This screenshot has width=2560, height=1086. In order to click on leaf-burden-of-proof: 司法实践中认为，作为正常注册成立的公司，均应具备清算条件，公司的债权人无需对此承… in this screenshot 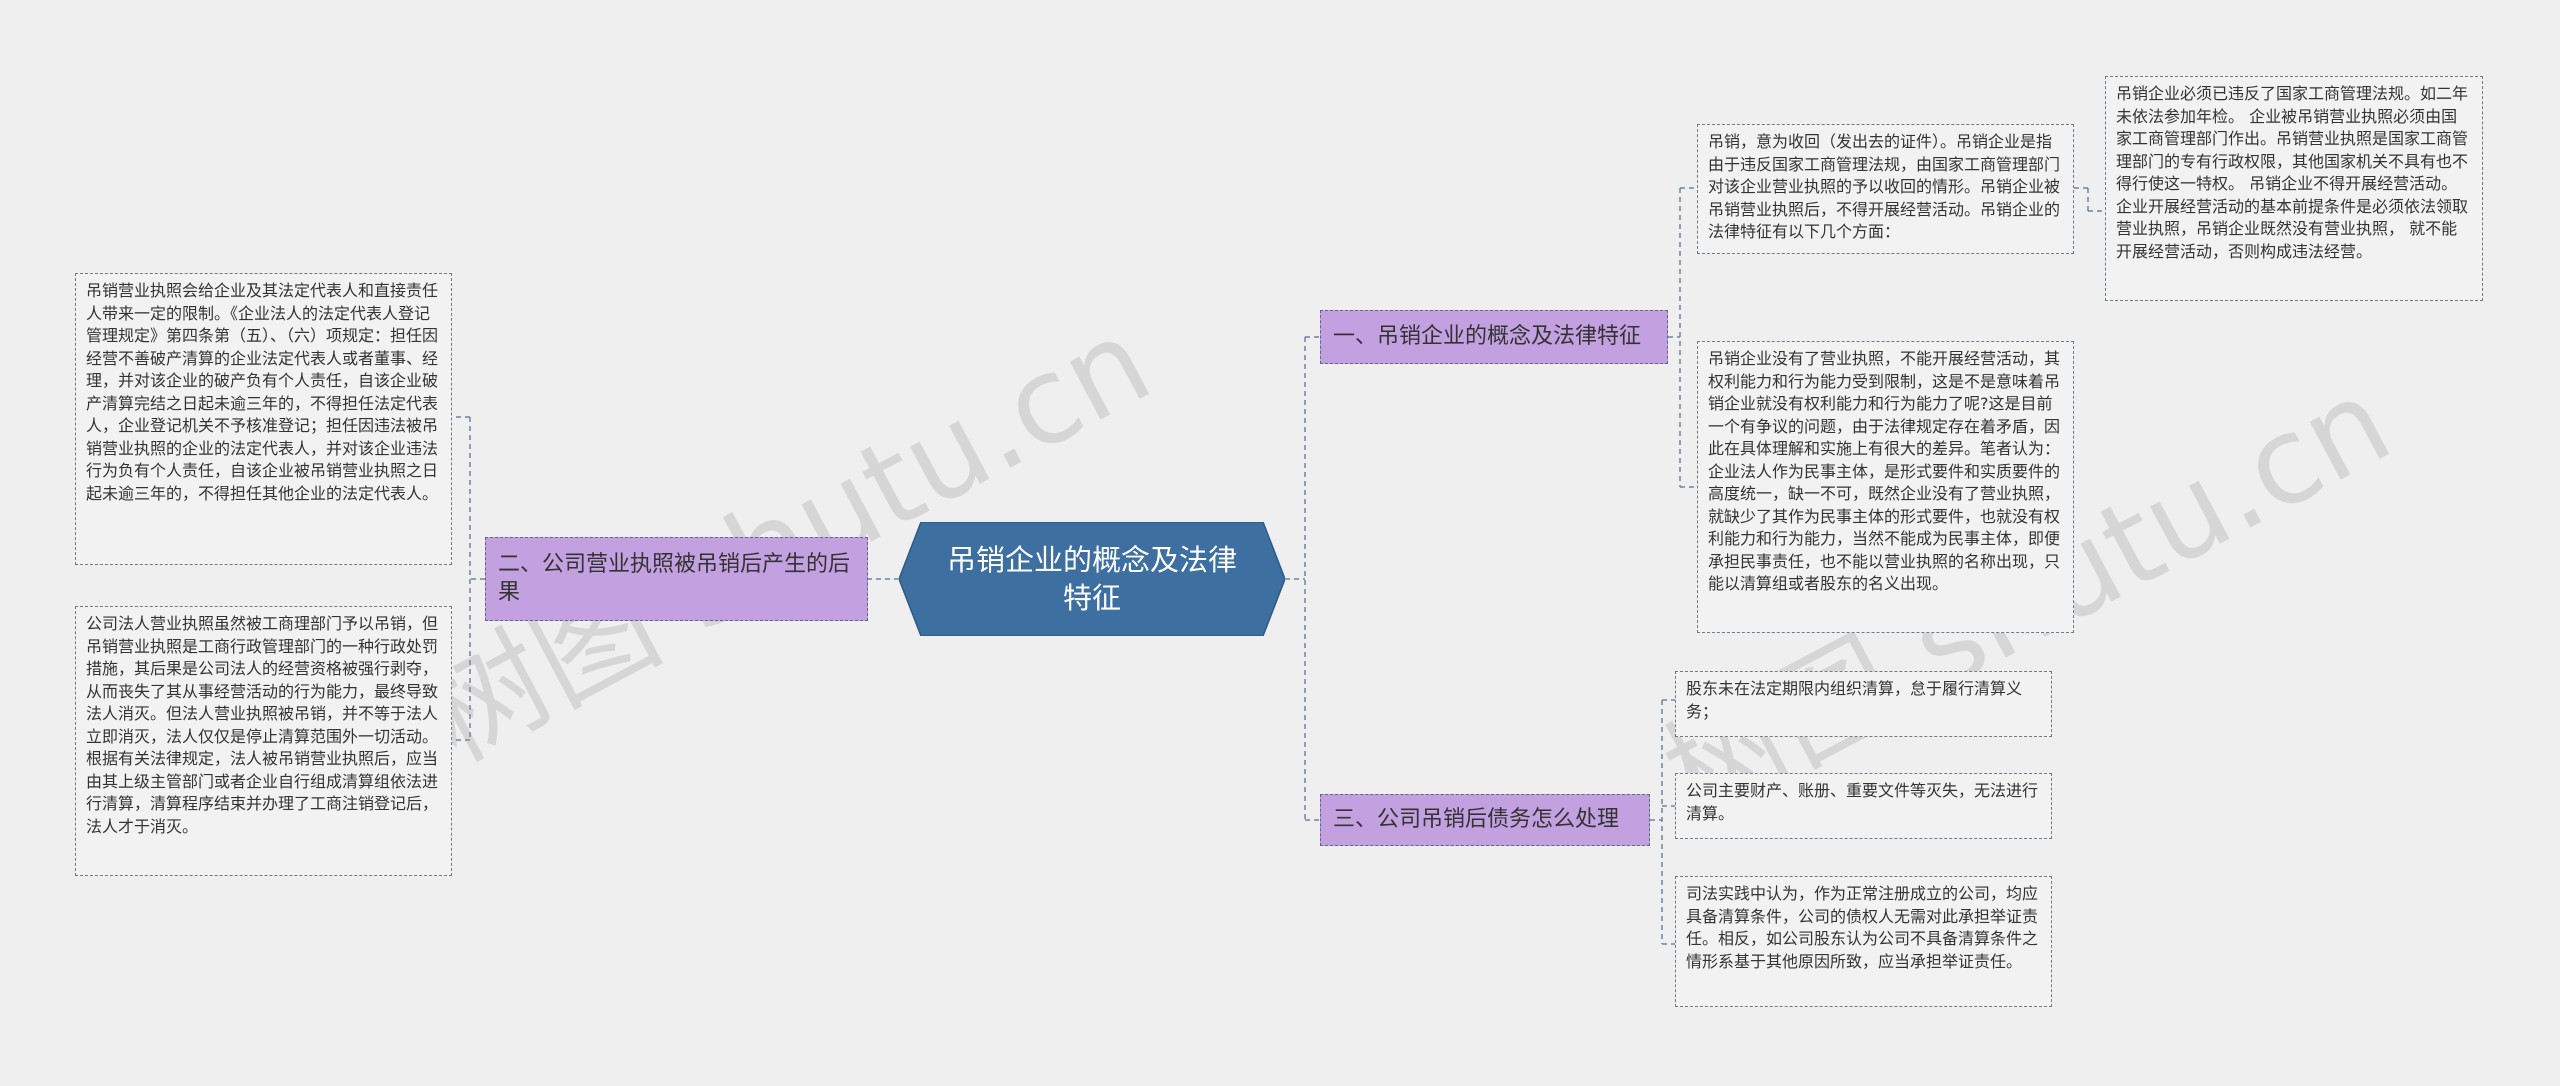, I will do `click(1863, 941)`.